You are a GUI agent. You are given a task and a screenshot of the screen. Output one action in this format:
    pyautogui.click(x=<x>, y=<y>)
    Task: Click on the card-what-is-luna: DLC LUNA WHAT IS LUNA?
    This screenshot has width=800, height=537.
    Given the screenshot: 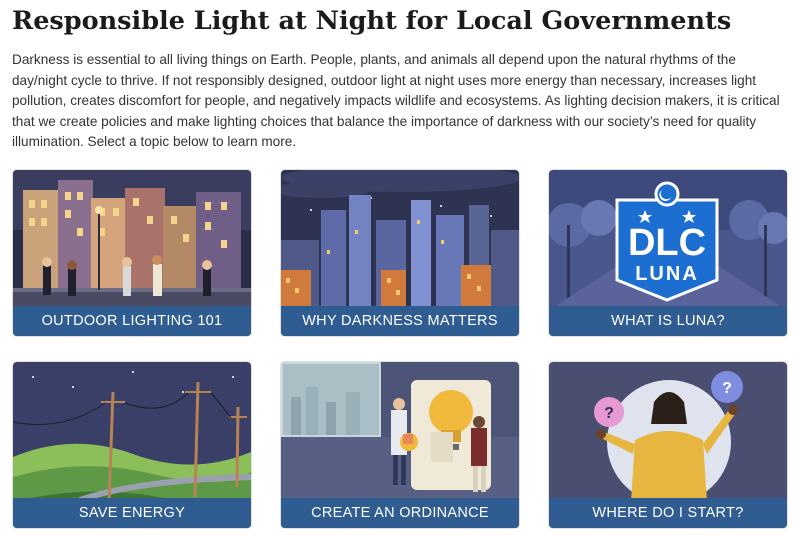 What is the action you would take?
    pyautogui.click(x=668, y=253)
    